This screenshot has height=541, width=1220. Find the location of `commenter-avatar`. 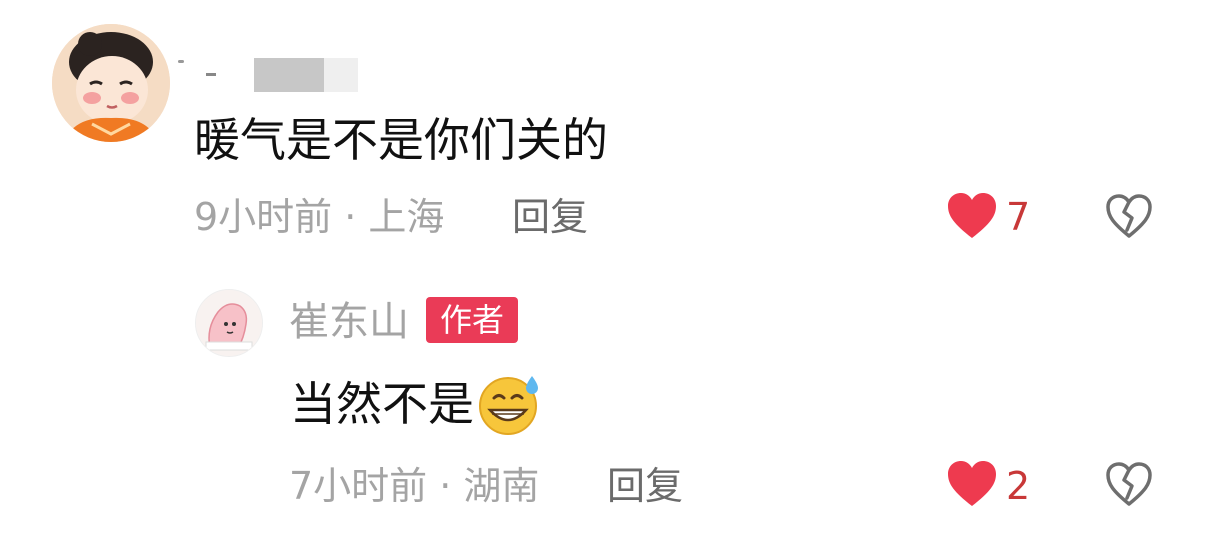

commenter-avatar is located at coordinates (111, 83).